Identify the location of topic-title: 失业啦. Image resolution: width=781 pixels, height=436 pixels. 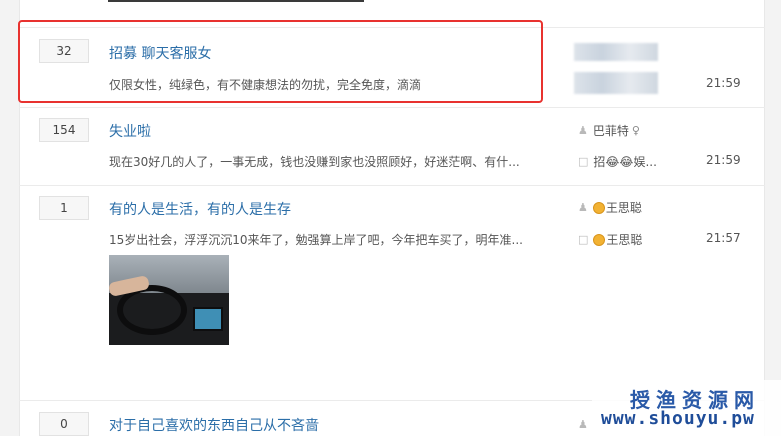
(130, 131).